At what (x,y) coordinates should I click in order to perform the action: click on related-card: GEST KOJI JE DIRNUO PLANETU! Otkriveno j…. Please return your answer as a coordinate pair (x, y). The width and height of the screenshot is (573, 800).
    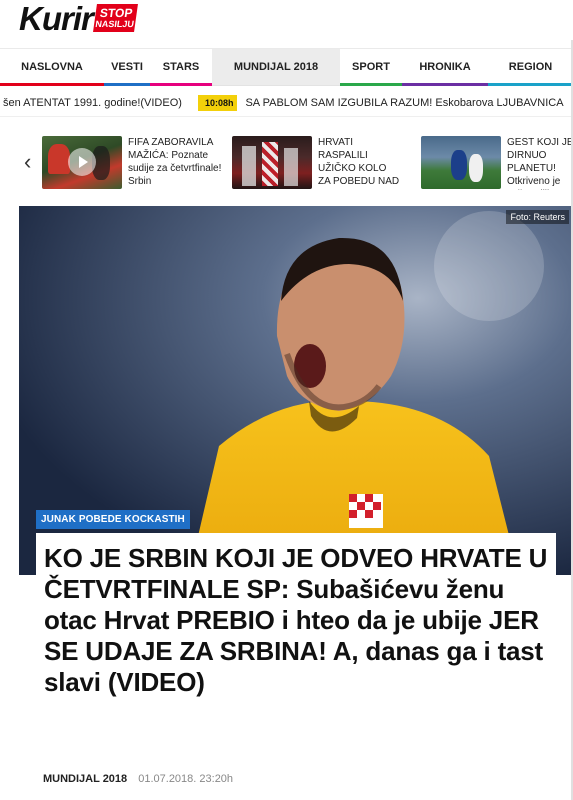
    Looking at the image, I should click on (497, 163).